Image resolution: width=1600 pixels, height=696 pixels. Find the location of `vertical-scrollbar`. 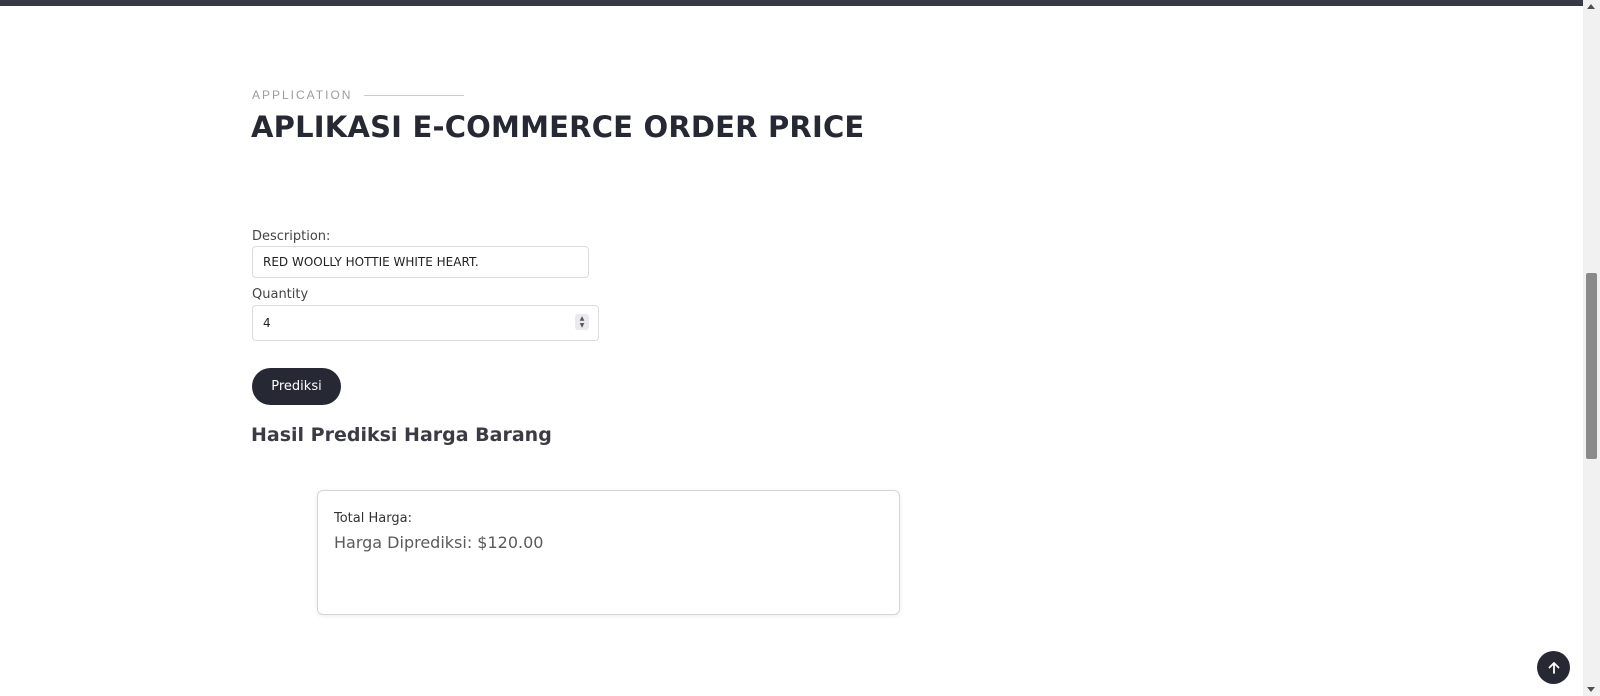

vertical-scrollbar is located at coordinates (1591, 348).